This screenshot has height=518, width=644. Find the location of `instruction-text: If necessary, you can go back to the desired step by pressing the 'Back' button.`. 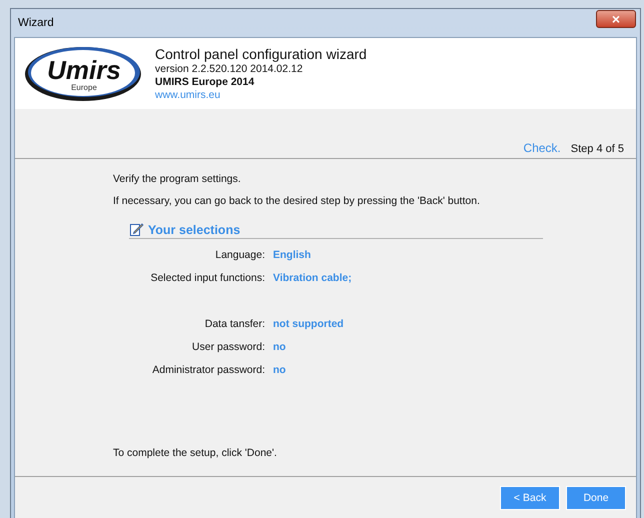

instruction-text: If necessary, you can go back to the desired step by pressing the 'Back' button. is located at coordinates (297, 201).